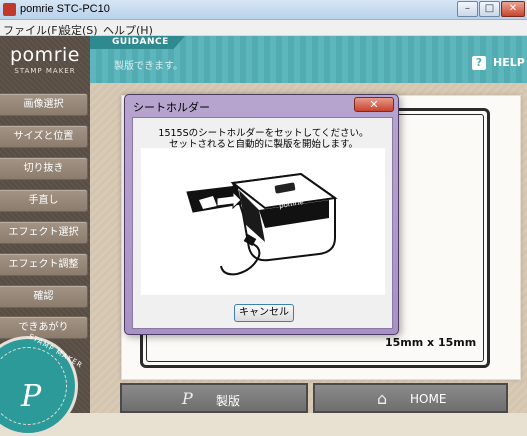  I want to click on home-button: ⌂ HOME, so click(410, 398).